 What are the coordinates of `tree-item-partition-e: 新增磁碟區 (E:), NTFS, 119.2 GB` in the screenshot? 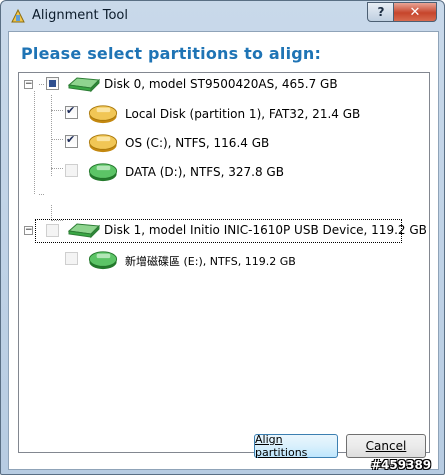 It's located at (223, 258).